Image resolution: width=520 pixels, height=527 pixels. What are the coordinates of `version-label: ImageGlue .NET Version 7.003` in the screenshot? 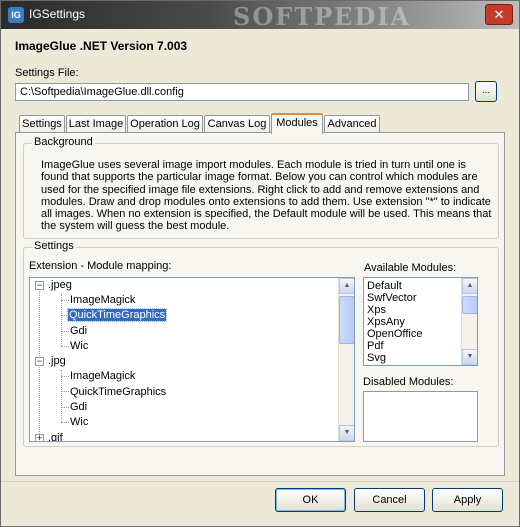 It's located at (101, 46).